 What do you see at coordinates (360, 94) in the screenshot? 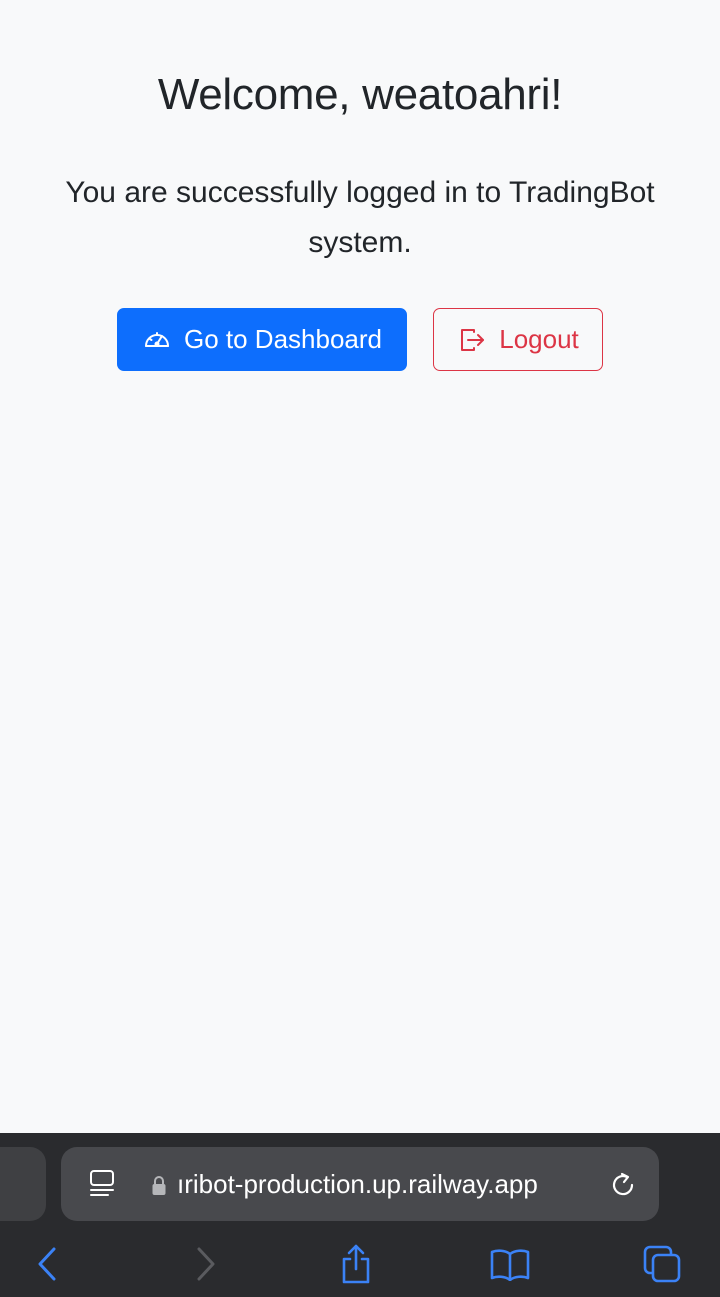
I see `page-title: Welcome, weatoahri!` at bounding box center [360, 94].